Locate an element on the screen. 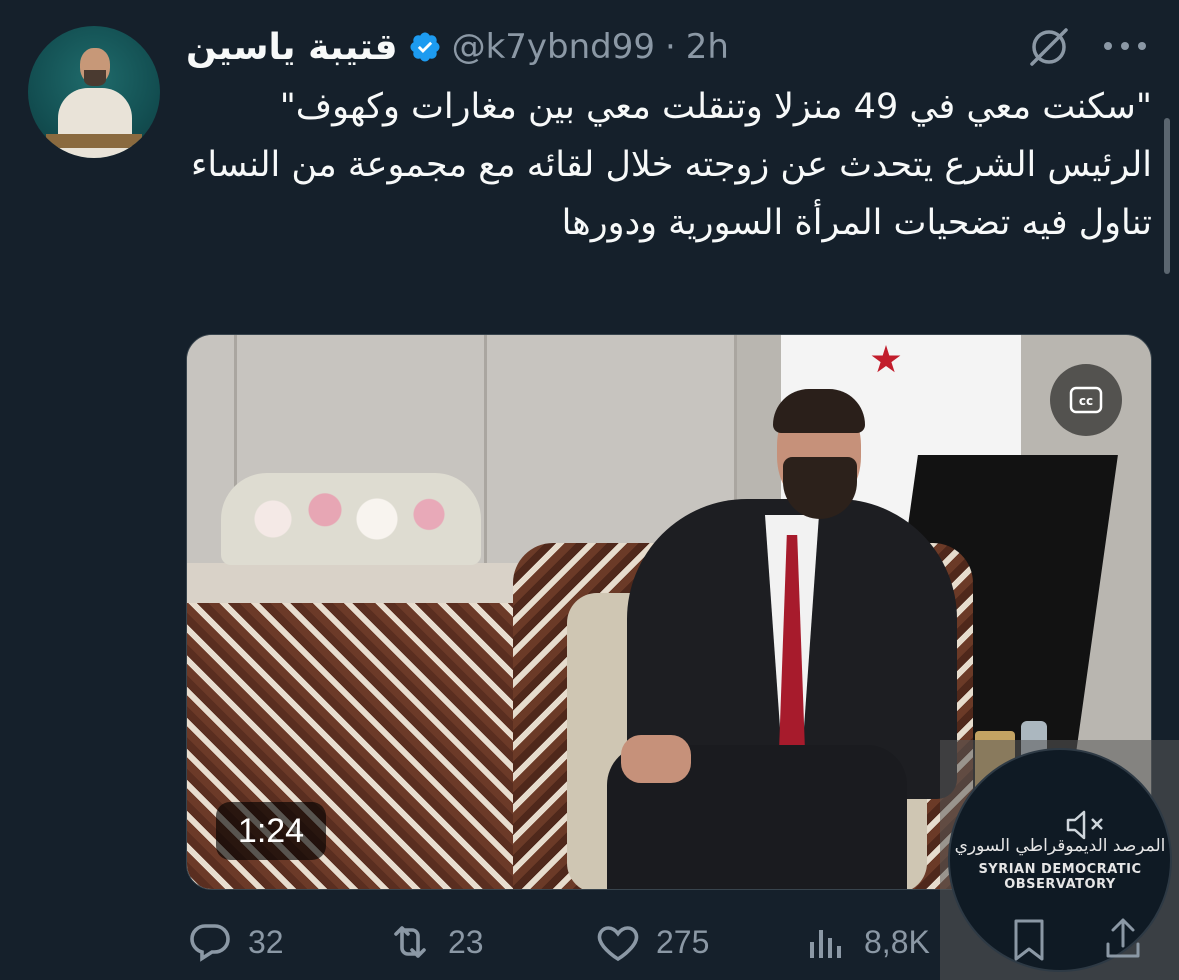 The image size is (1179, 980). like-button: 275 is located at coordinates (651, 942).